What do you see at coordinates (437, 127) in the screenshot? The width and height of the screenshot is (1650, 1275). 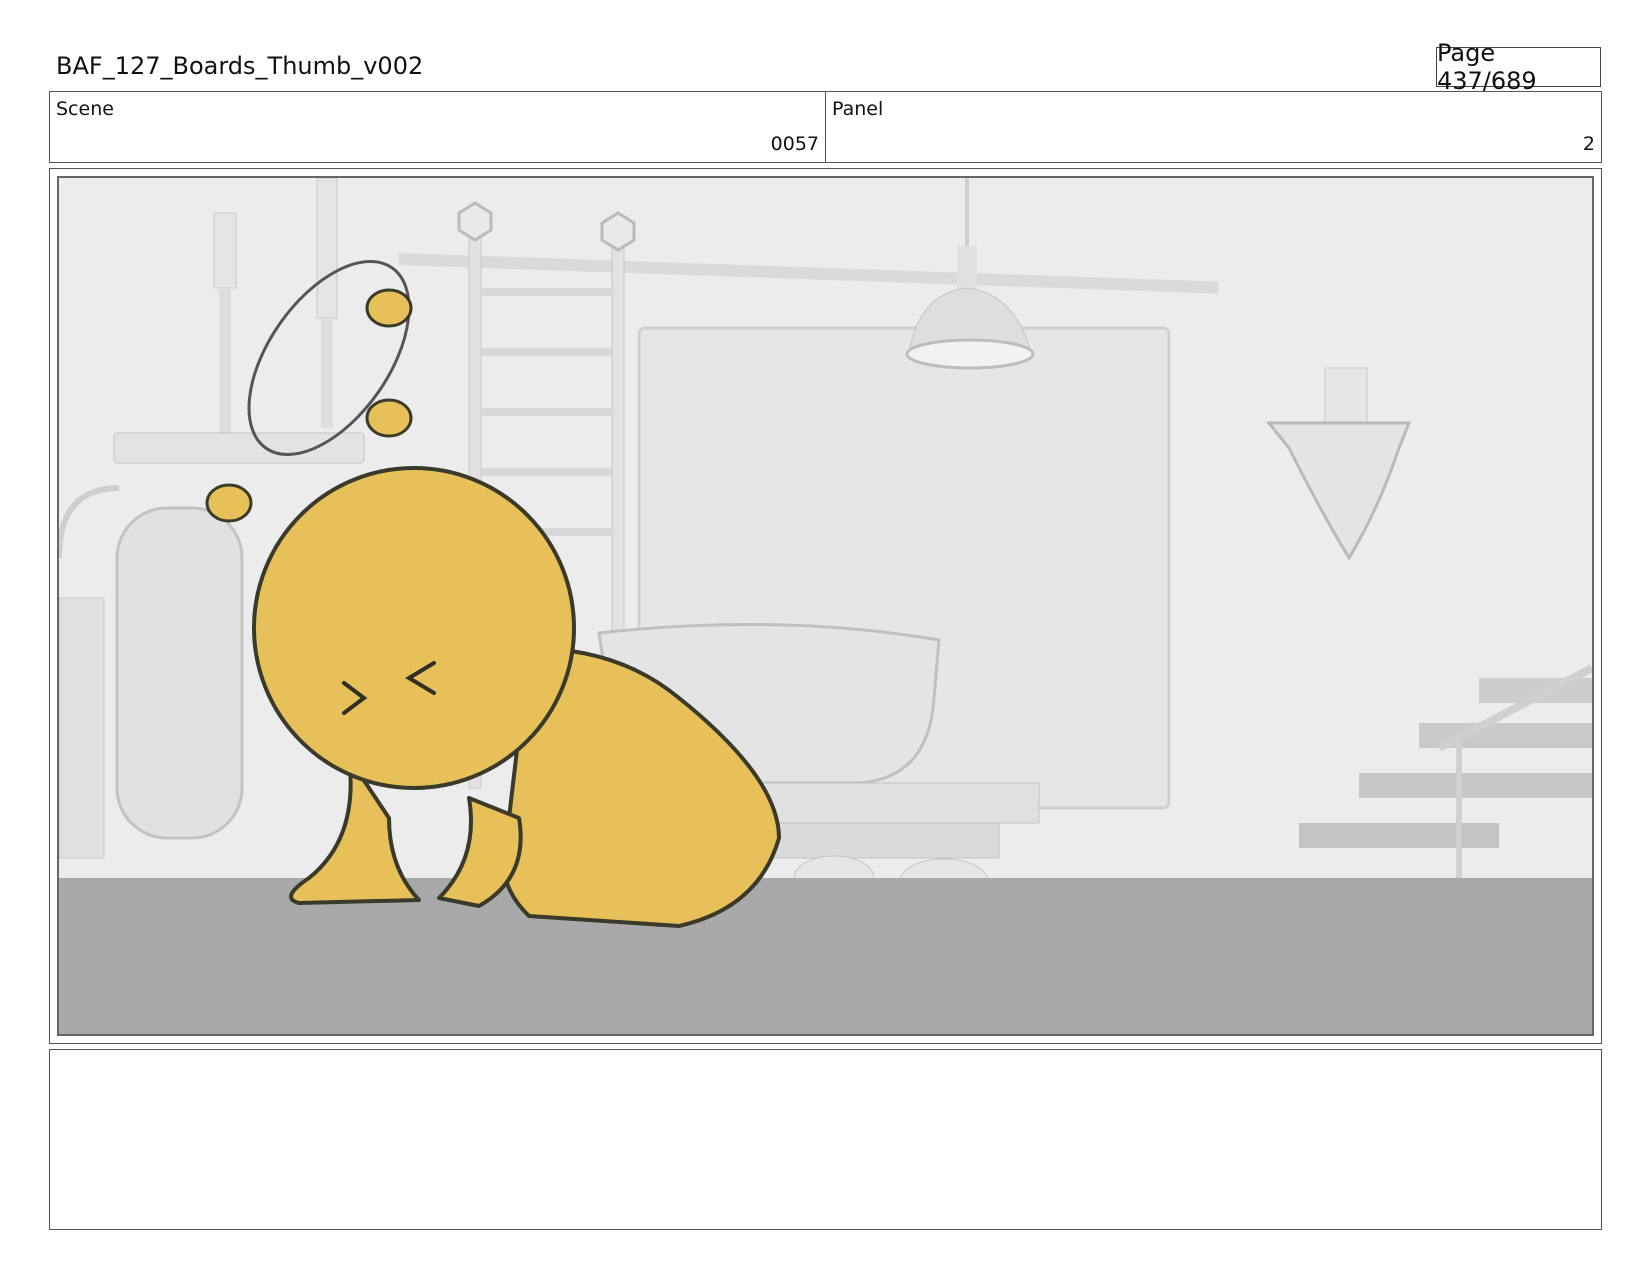 I see `scene-cell: Scene 0057` at bounding box center [437, 127].